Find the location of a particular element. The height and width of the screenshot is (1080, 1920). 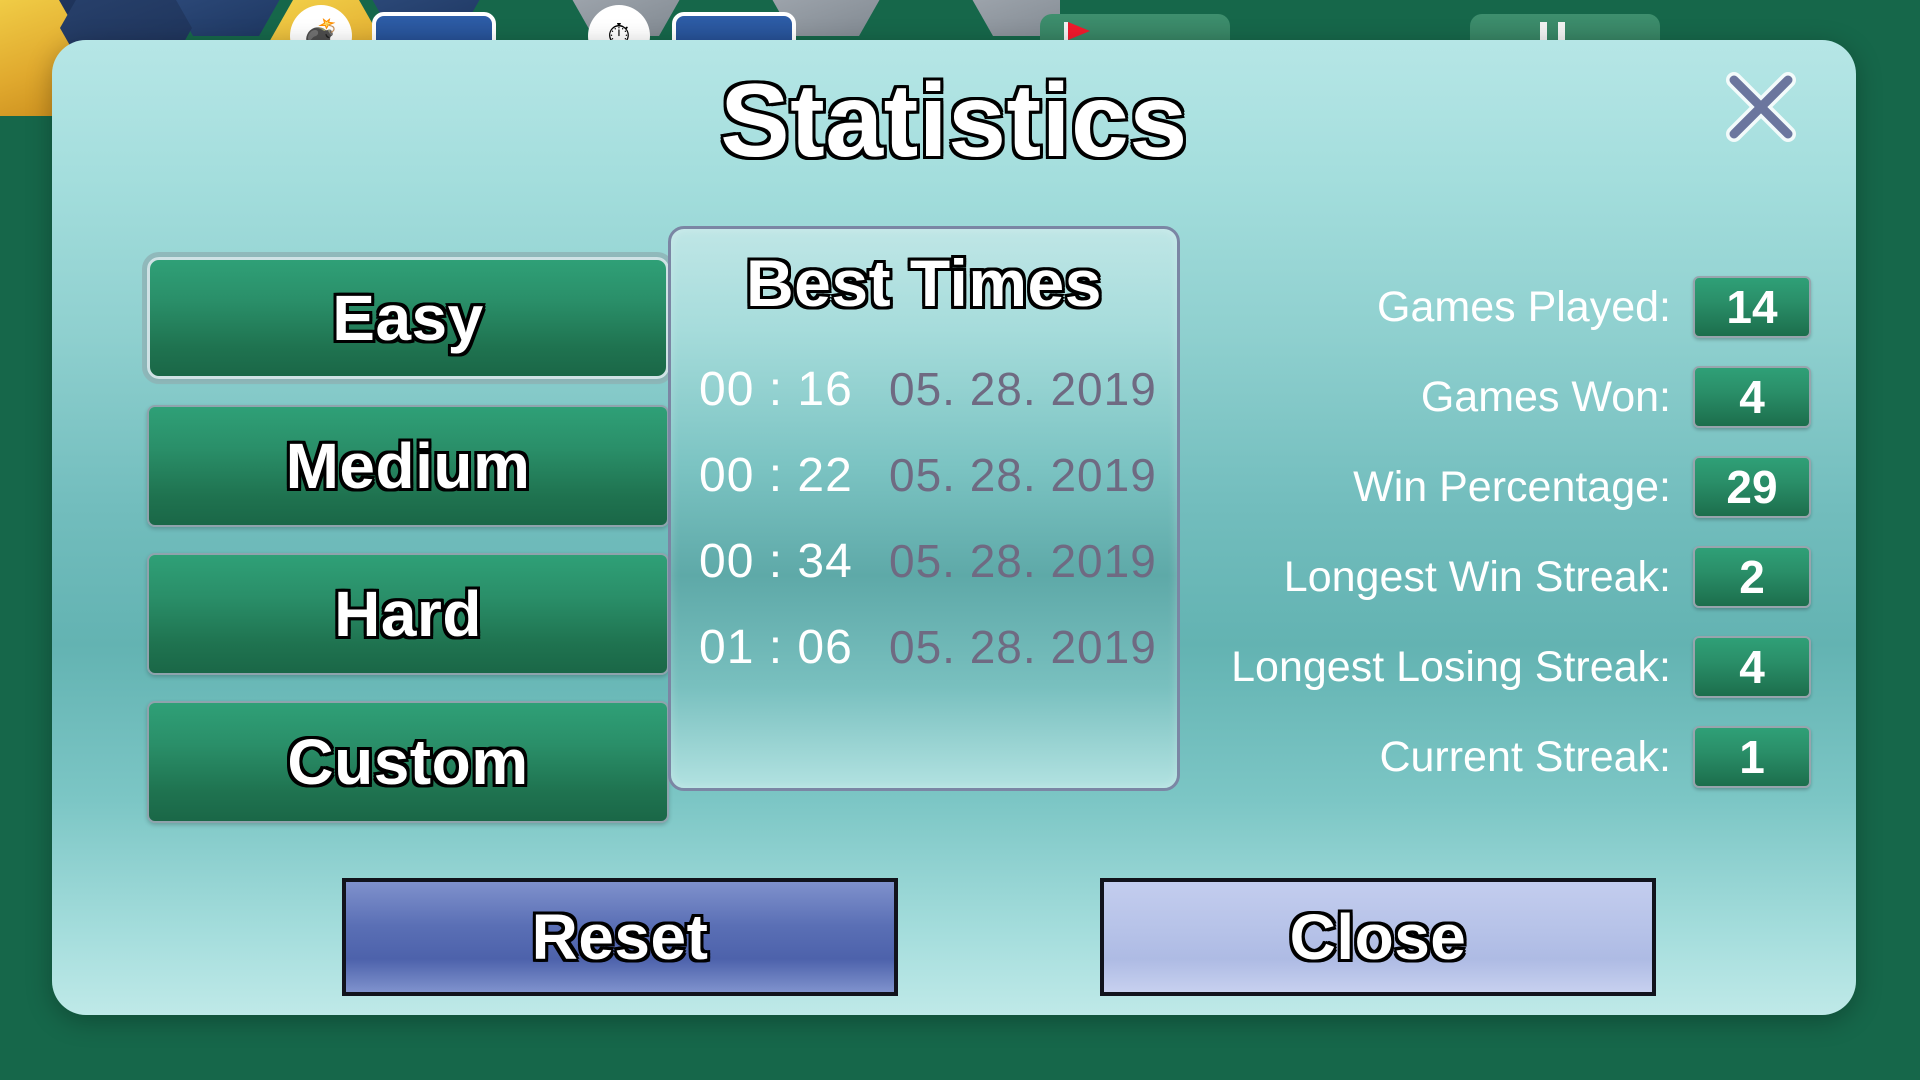

close-button: Close is located at coordinates (1378, 937).